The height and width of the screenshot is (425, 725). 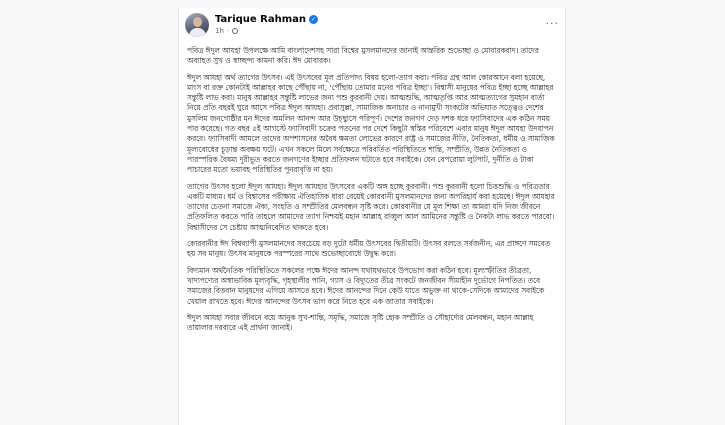 What do you see at coordinates (373, 26) in the screenshot?
I see `post-header: Tarique Rahman ✓ 1h · ···` at bounding box center [373, 26].